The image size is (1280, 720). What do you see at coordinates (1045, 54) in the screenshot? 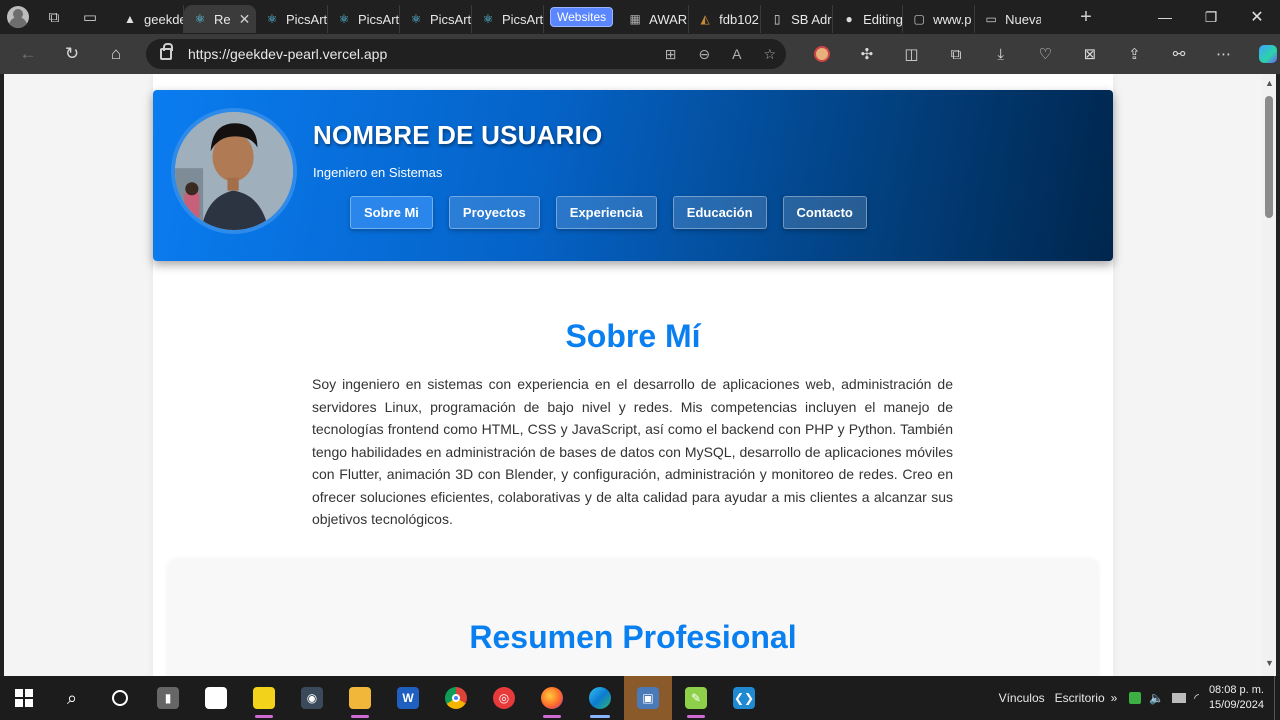
I see `performance-icon: ♡` at bounding box center [1045, 54].